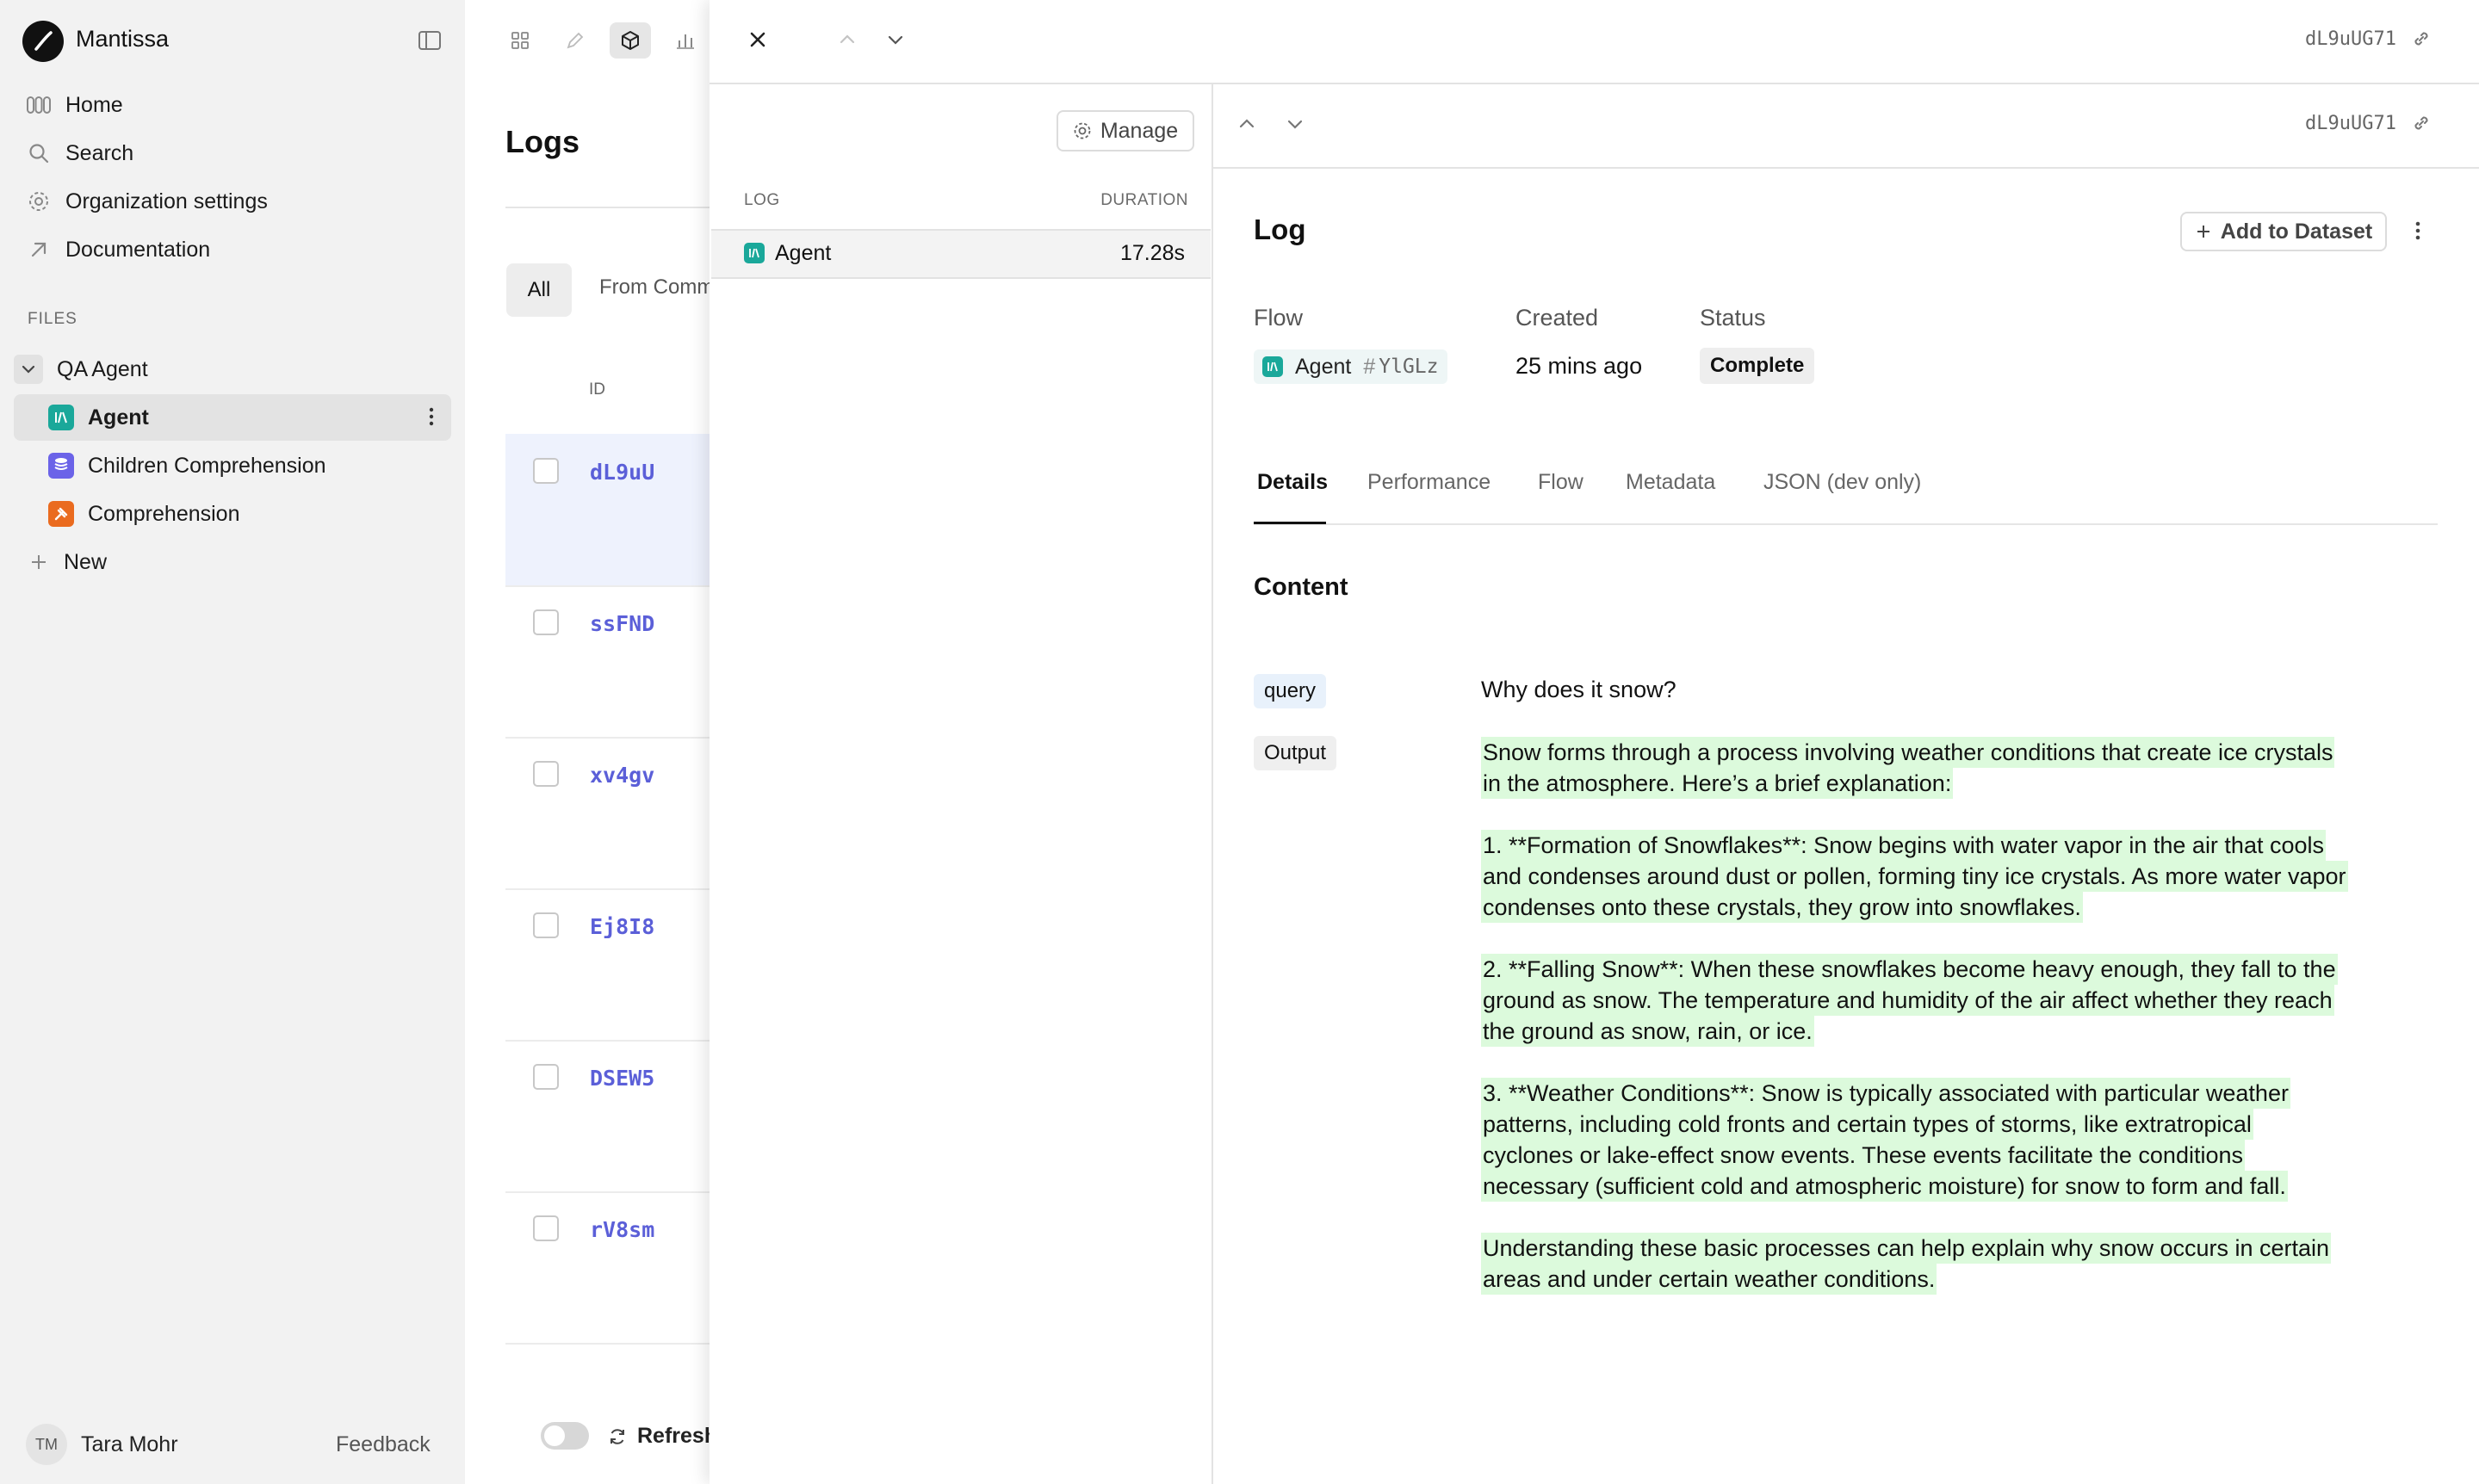 Image resolution: width=2479 pixels, height=1484 pixels. What do you see at coordinates (1428, 482) in the screenshot?
I see `tab-performance: Performance` at bounding box center [1428, 482].